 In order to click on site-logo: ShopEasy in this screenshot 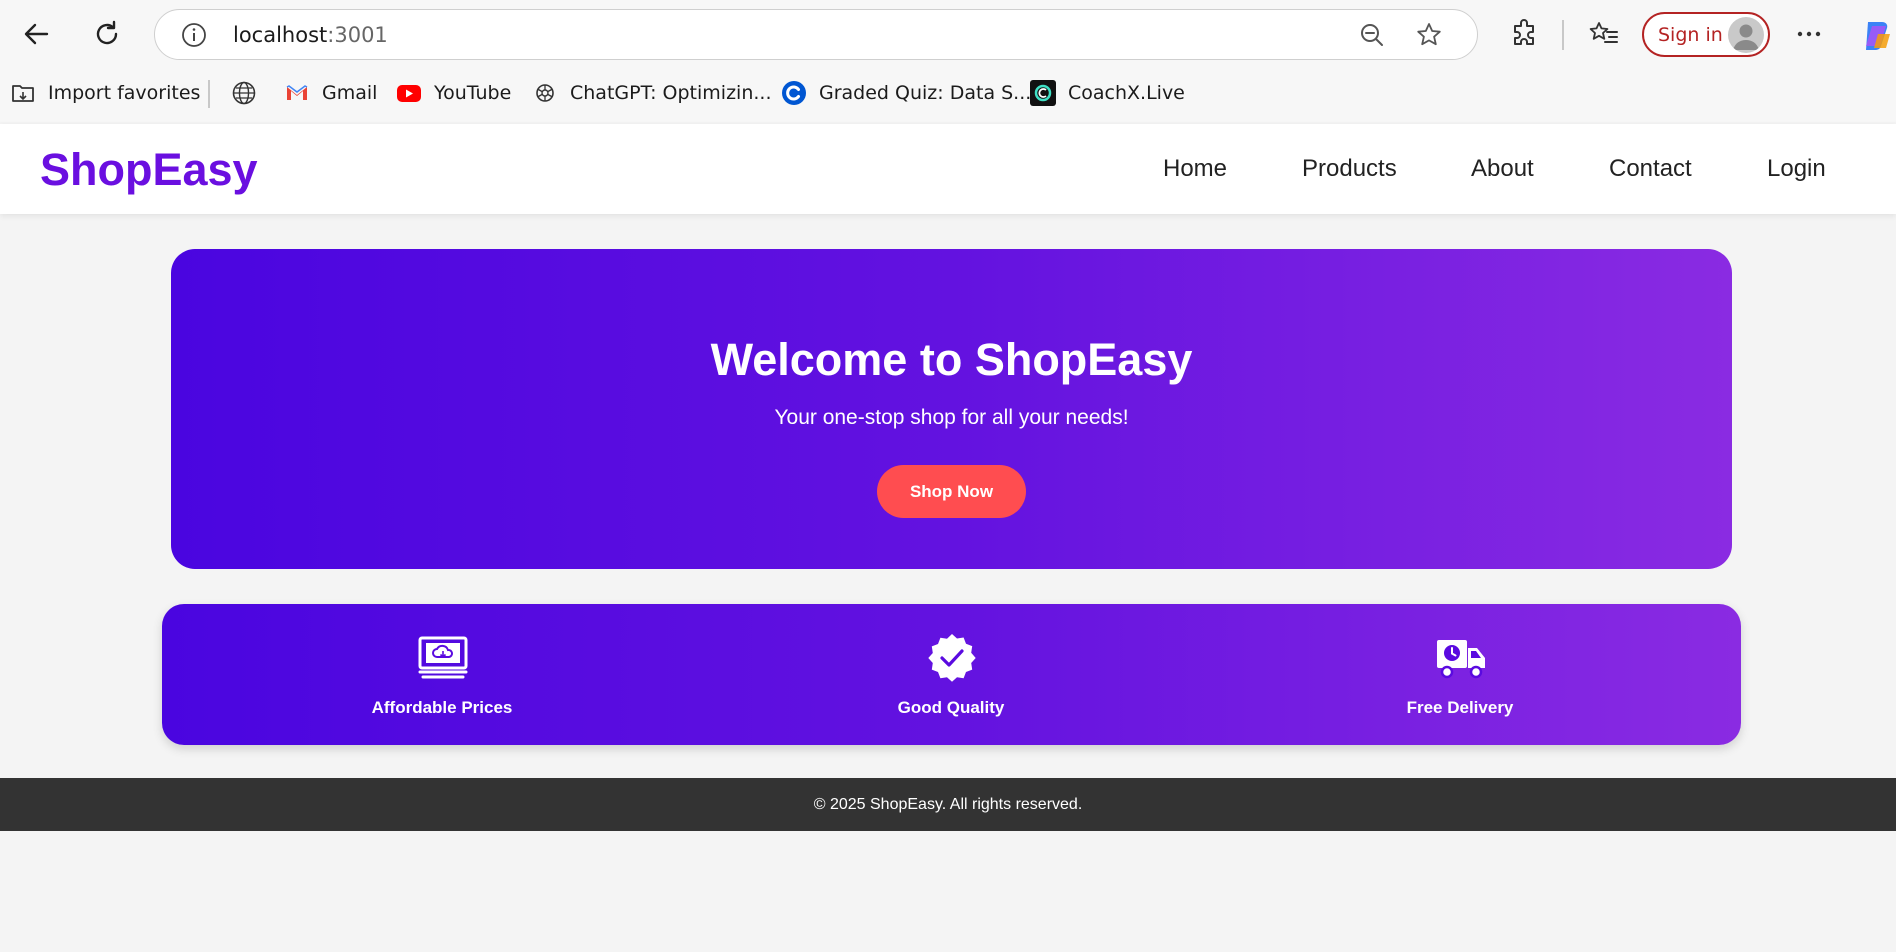, I will do `click(149, 170)`.